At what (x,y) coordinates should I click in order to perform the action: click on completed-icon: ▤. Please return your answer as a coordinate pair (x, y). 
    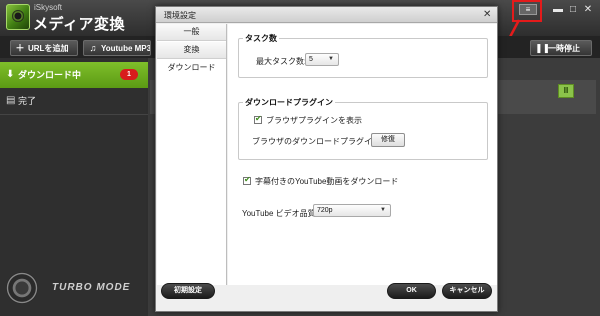
    Looking at the image, I should click on (11, 100).